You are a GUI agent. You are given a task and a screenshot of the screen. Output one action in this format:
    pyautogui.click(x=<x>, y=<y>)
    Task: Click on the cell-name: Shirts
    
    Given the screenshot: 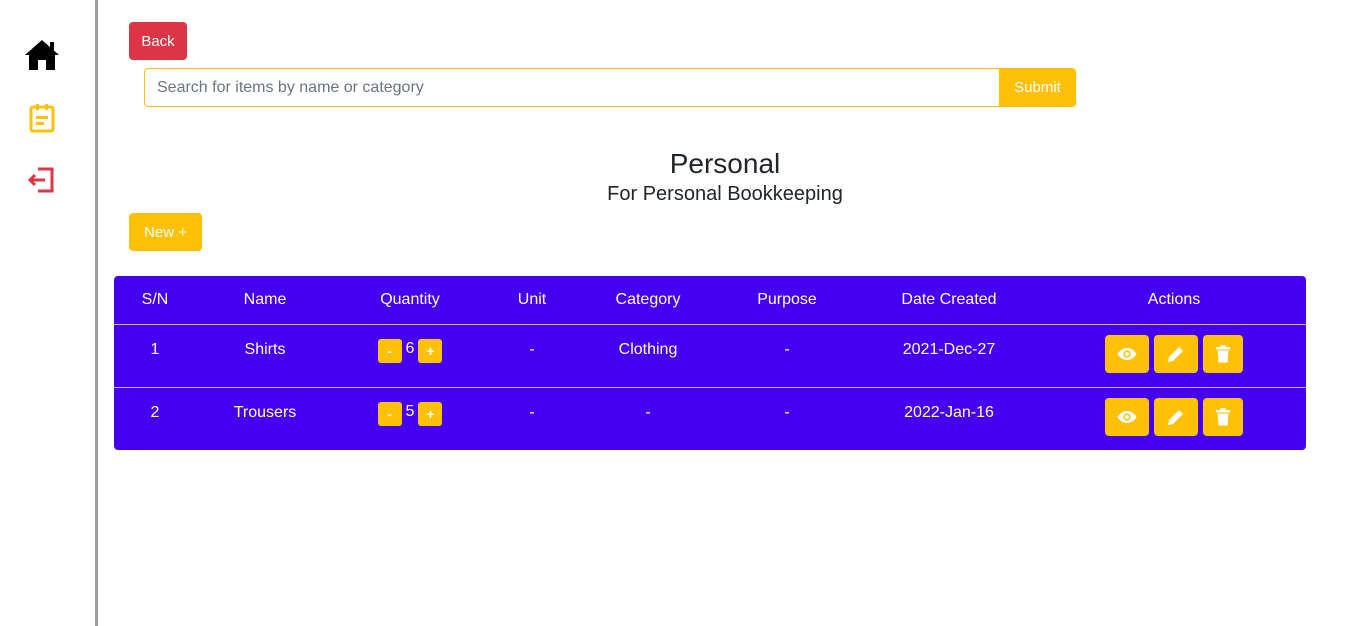 What is the action you would take?
    pyautogui.click(x=265, y=356)
    